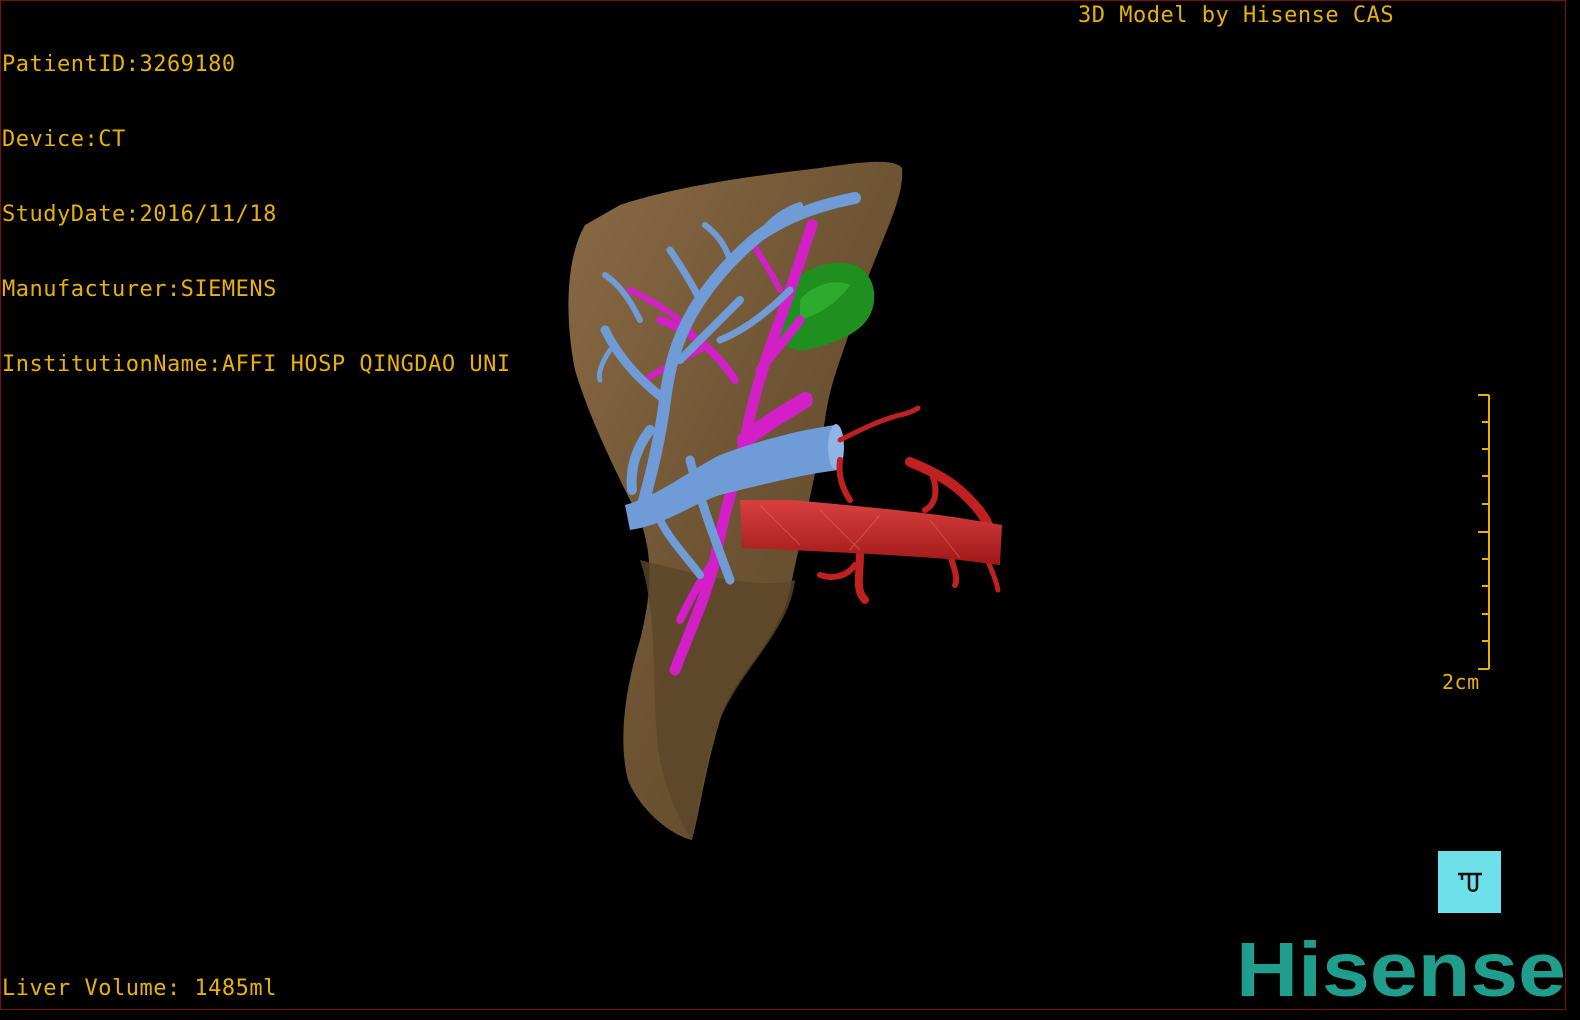  I want to click on orientation-cube-icon, so click(1469, 882).